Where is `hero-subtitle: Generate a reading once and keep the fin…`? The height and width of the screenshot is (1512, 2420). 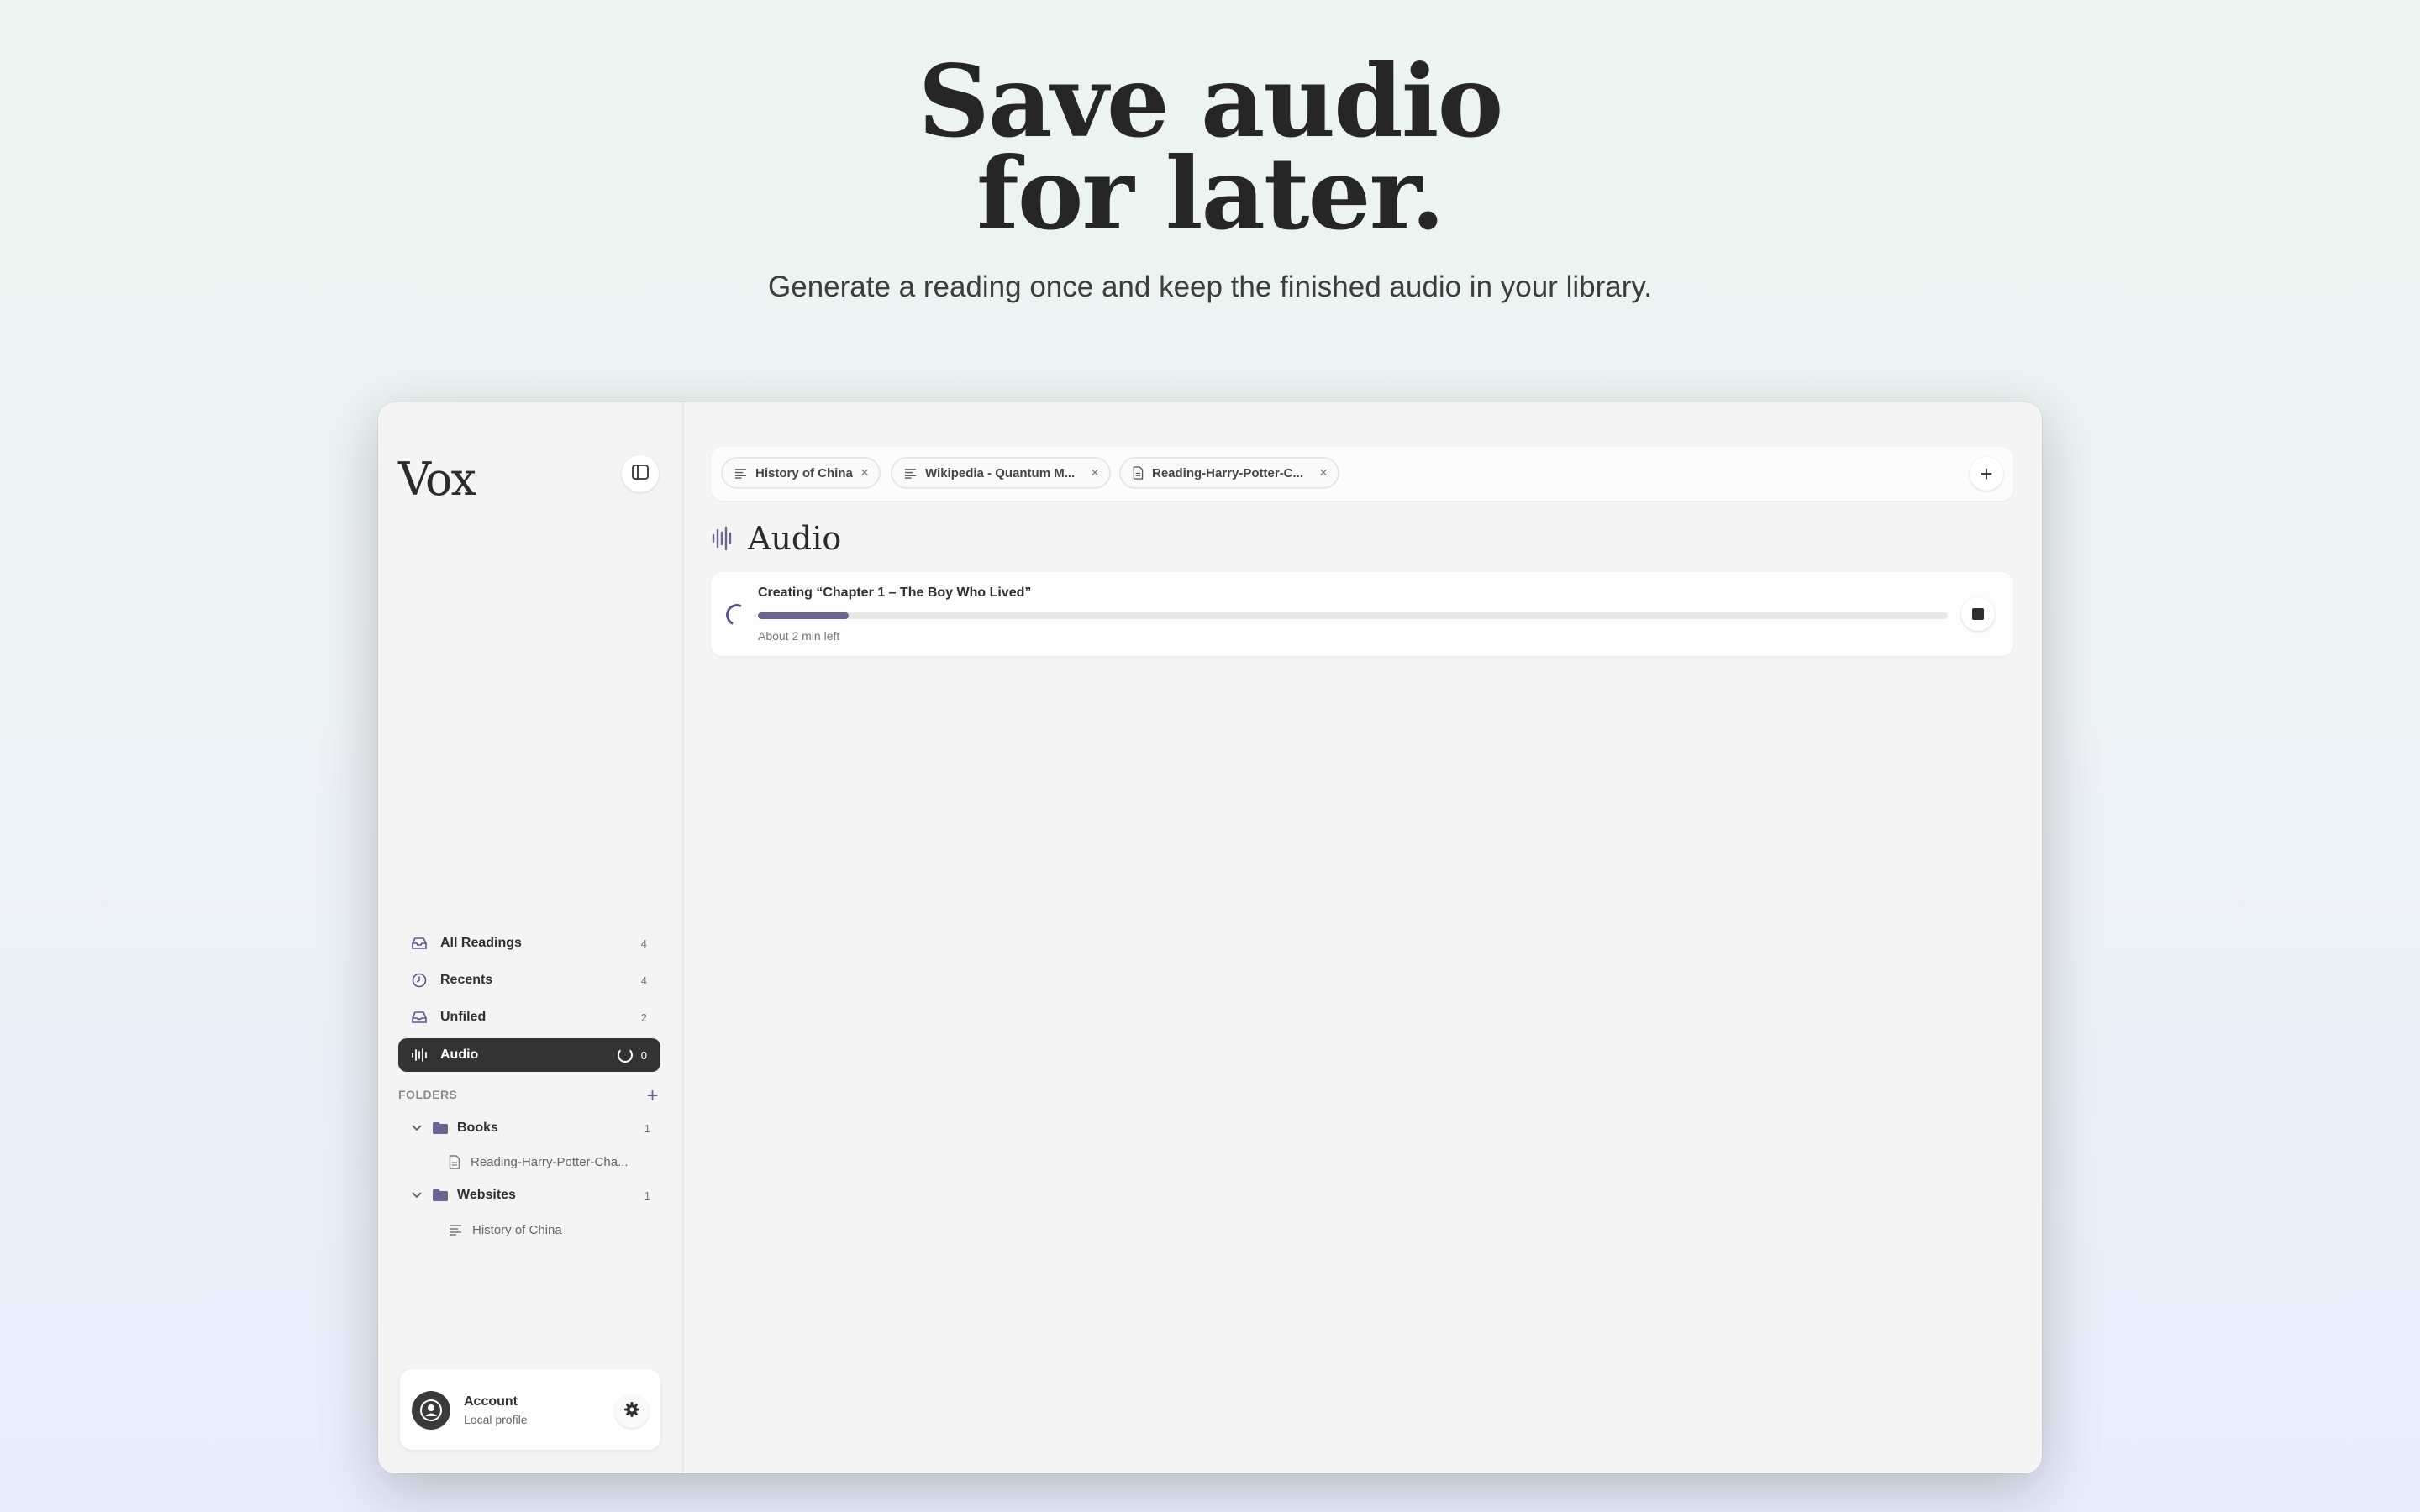 hero-subtitle: Generate a reading once and keep the fin… is located at coordinates (1210, 286).